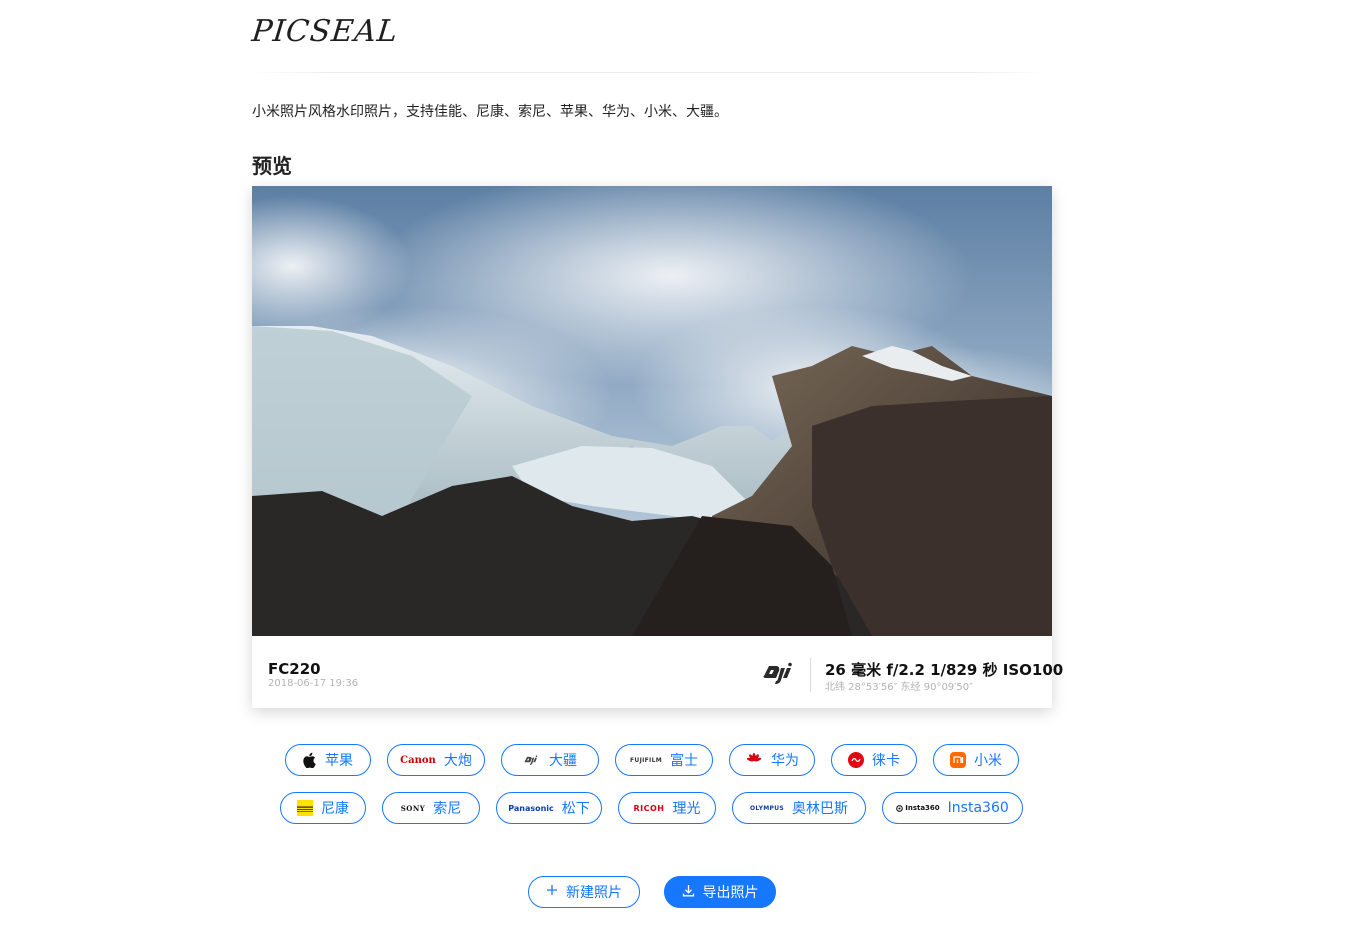  Describe the element at coordinates (305, 808) in the screenshot. I see `nikon-logo-icon` at that location.